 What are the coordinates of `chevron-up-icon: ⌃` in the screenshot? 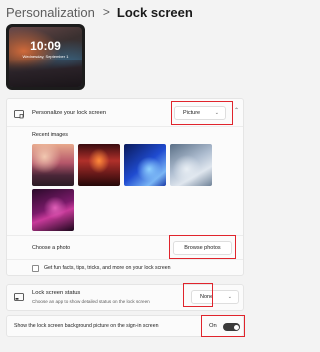 It's located at (236, 110).